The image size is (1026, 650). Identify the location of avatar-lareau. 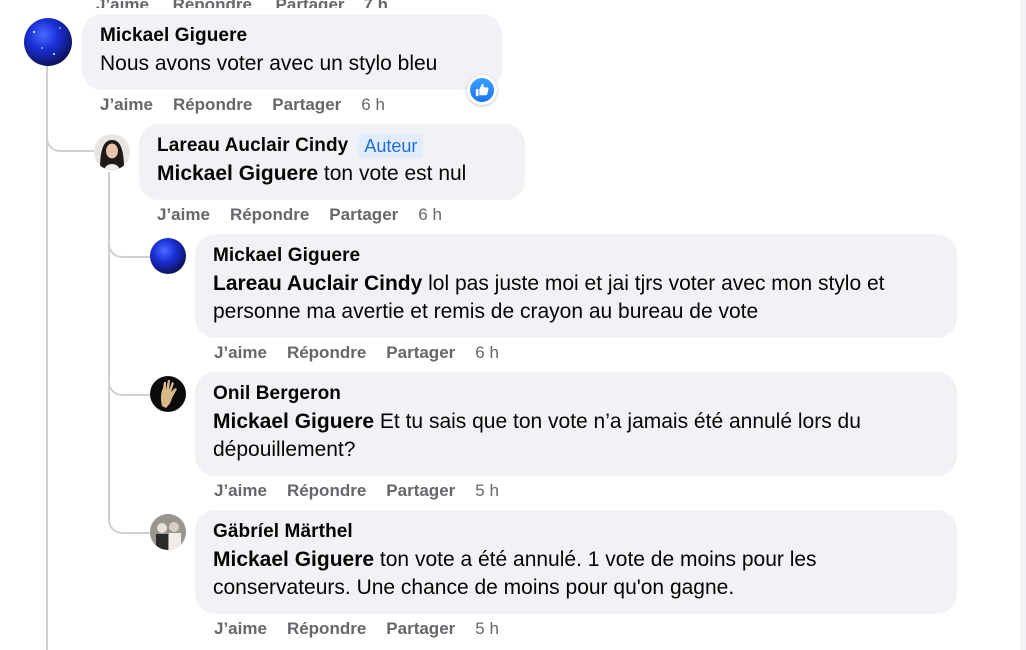
(112, 152).